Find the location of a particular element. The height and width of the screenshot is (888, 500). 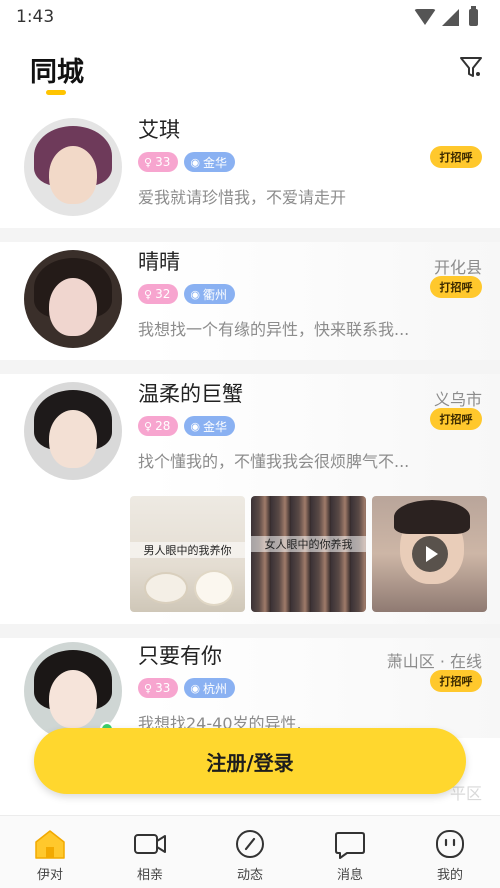

user-bio: 爱我就请珍惜我，不爱请走开 is located at coordinates (242, 197).